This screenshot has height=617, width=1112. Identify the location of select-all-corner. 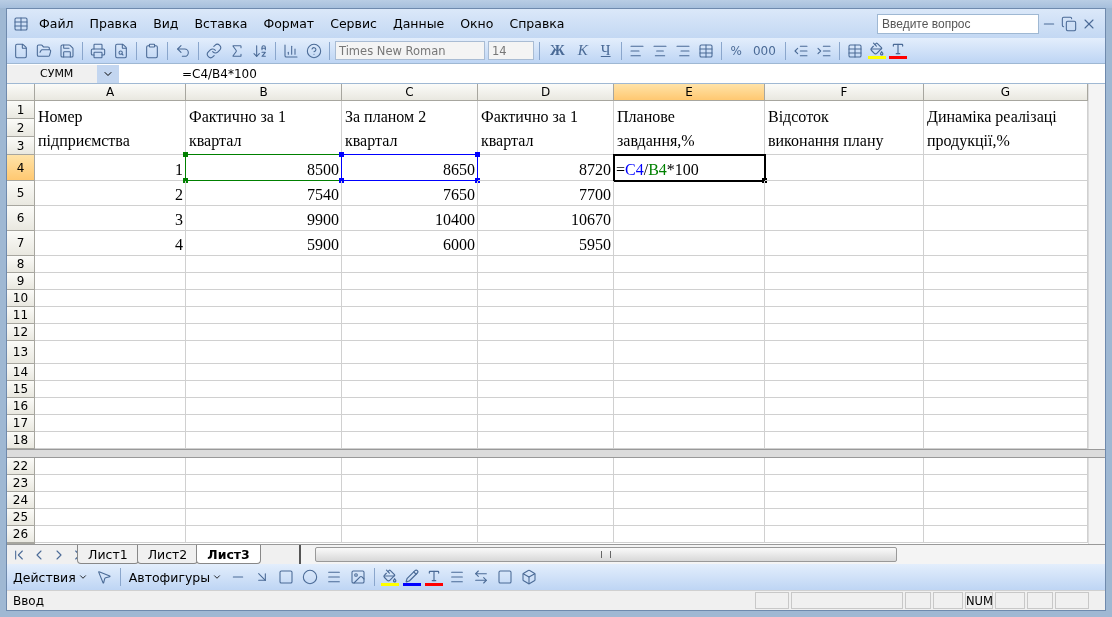
(21, 92).